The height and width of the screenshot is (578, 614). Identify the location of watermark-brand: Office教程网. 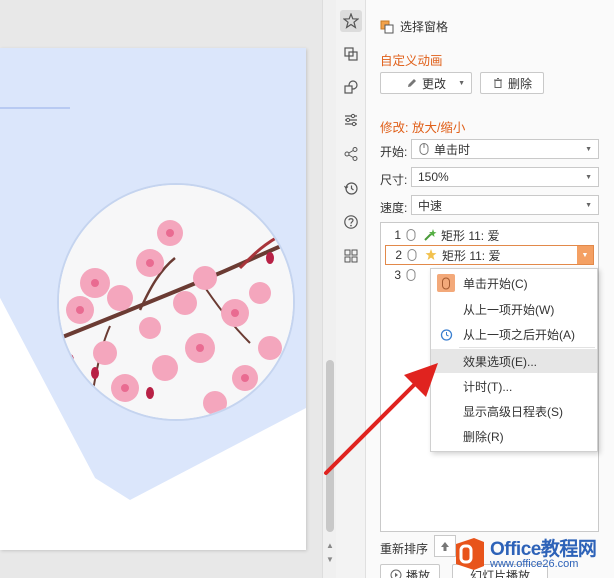
(543, 549).